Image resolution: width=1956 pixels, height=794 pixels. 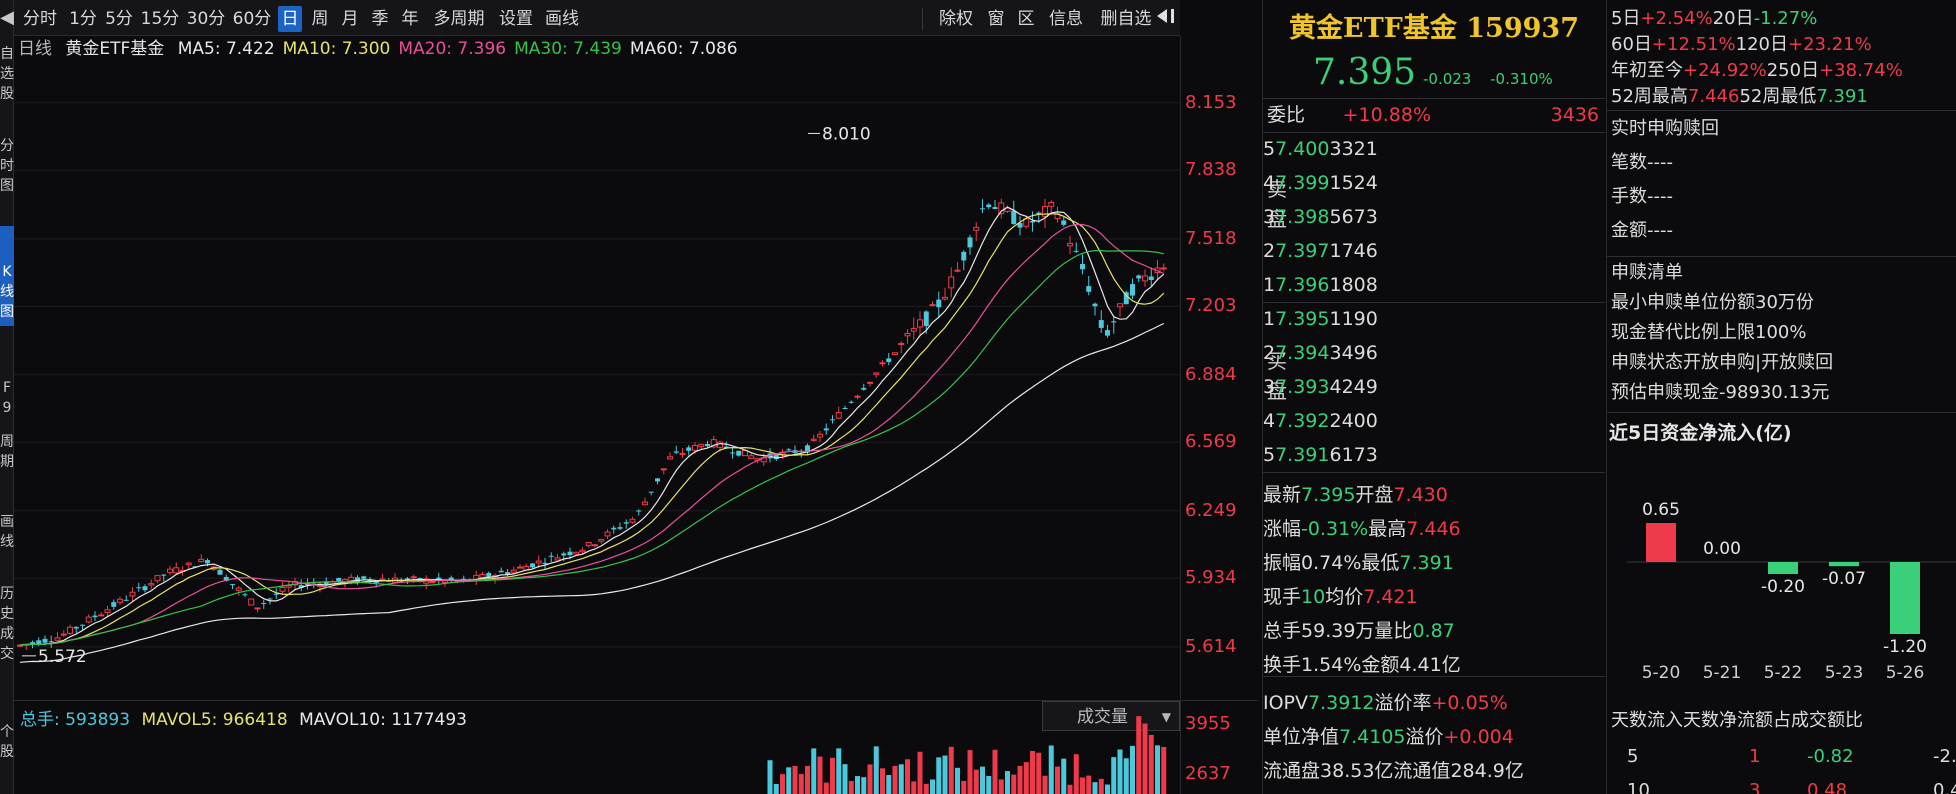 What do you see at coordinates (7, 452) in the screenshot?
I see `nav-tab-label: 周期` at bounding box center [7, 452].